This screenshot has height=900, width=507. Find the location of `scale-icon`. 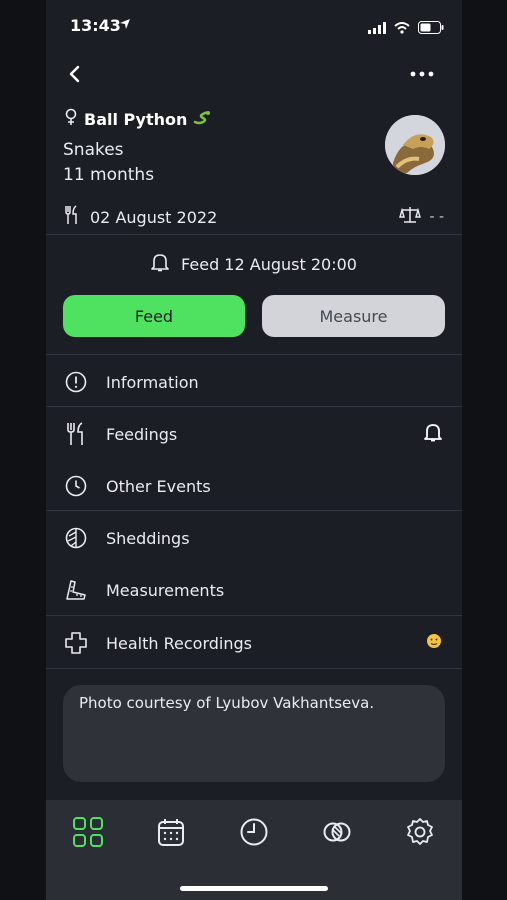

scale-icon is located at coordinates (410, 217).